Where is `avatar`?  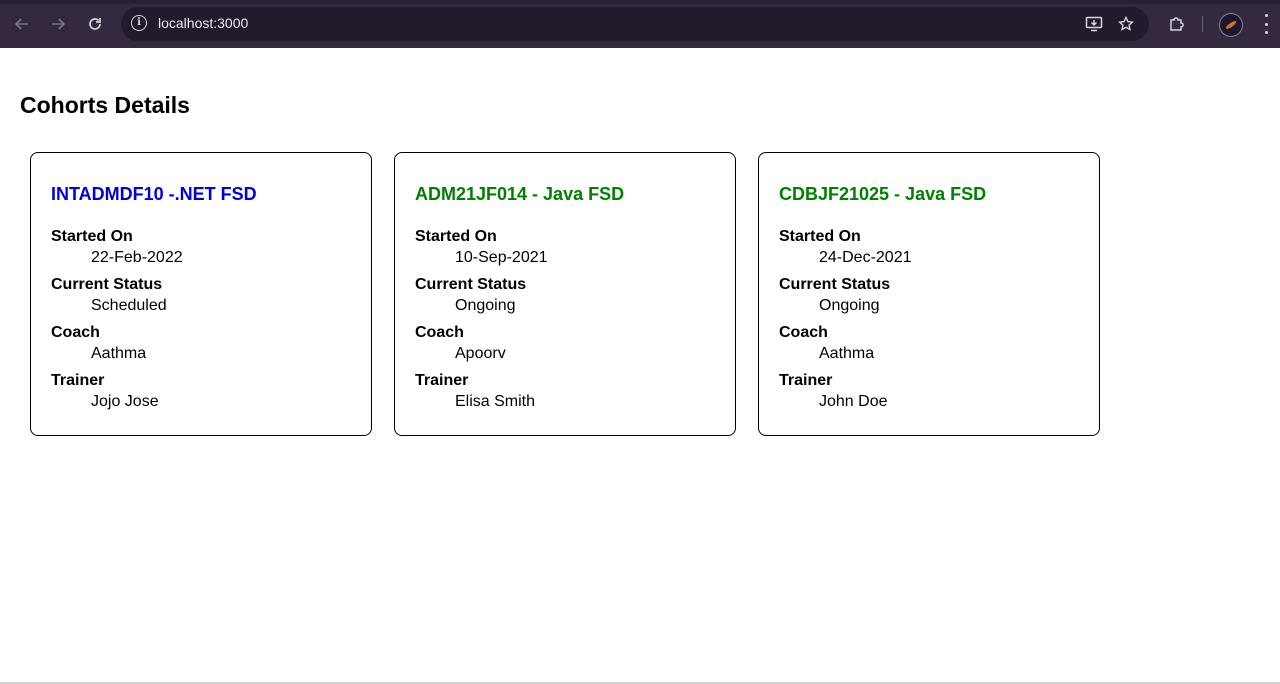
avatar is located at coordinates (1231, 25).